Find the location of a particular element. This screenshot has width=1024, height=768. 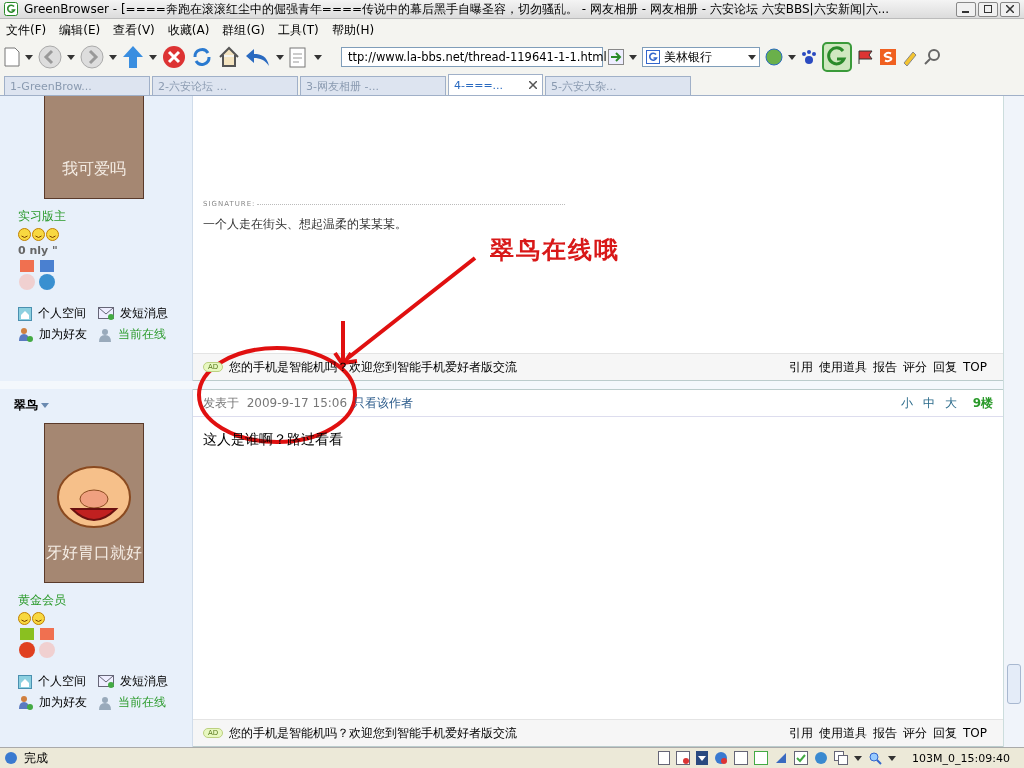

app-logo-icon is located at coordinates (837, 57).